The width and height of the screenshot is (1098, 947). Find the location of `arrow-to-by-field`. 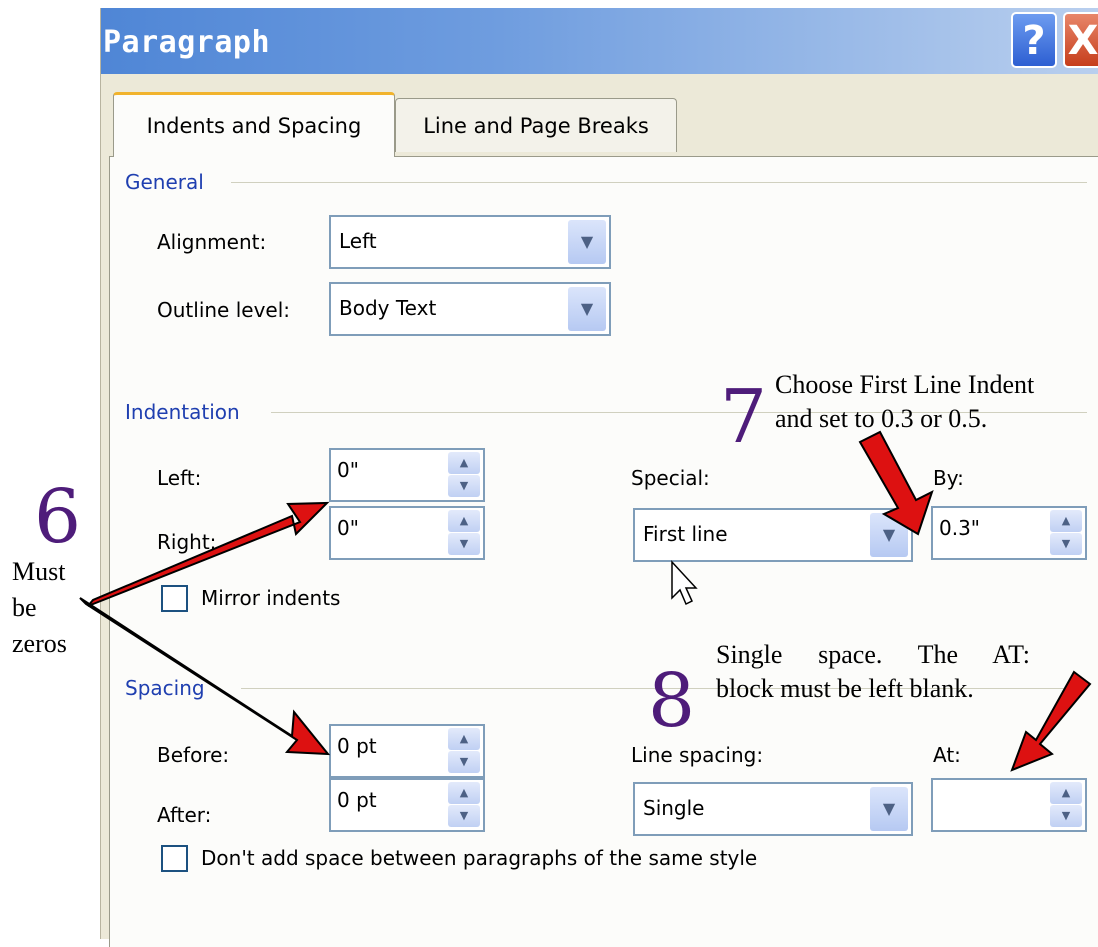

arrow-to-by-field is located at coordinates (896, 483).